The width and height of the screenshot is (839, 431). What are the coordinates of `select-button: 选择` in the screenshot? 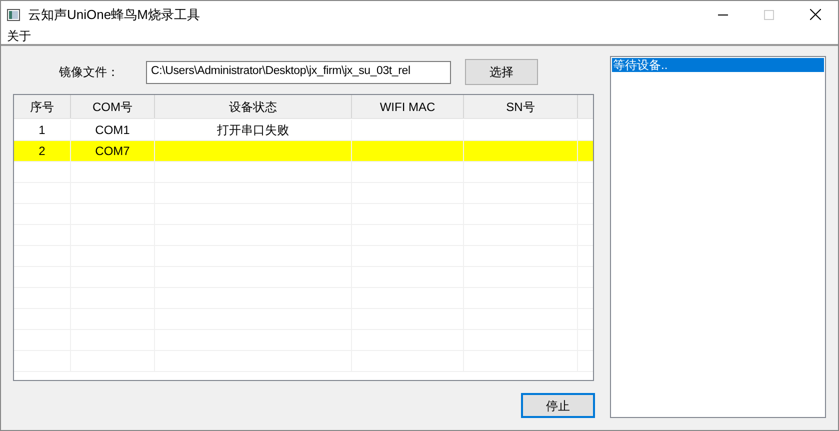 It's located at (501, 72).